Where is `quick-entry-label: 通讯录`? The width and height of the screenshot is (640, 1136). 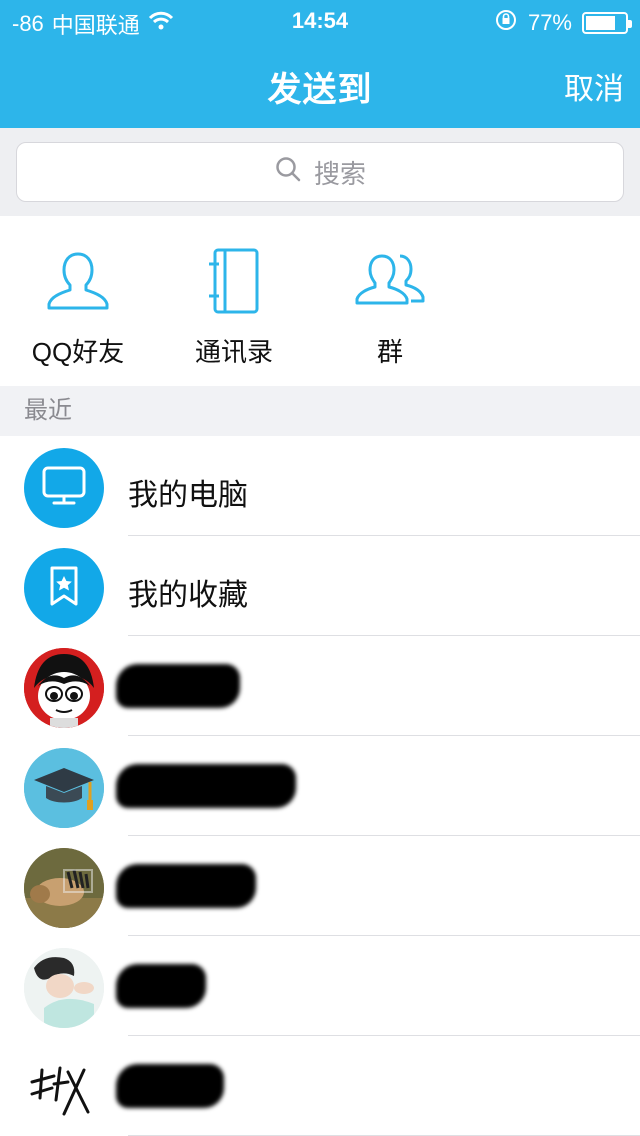 quick-entry-label: 通讯录 is located at coordinates (233, 352).